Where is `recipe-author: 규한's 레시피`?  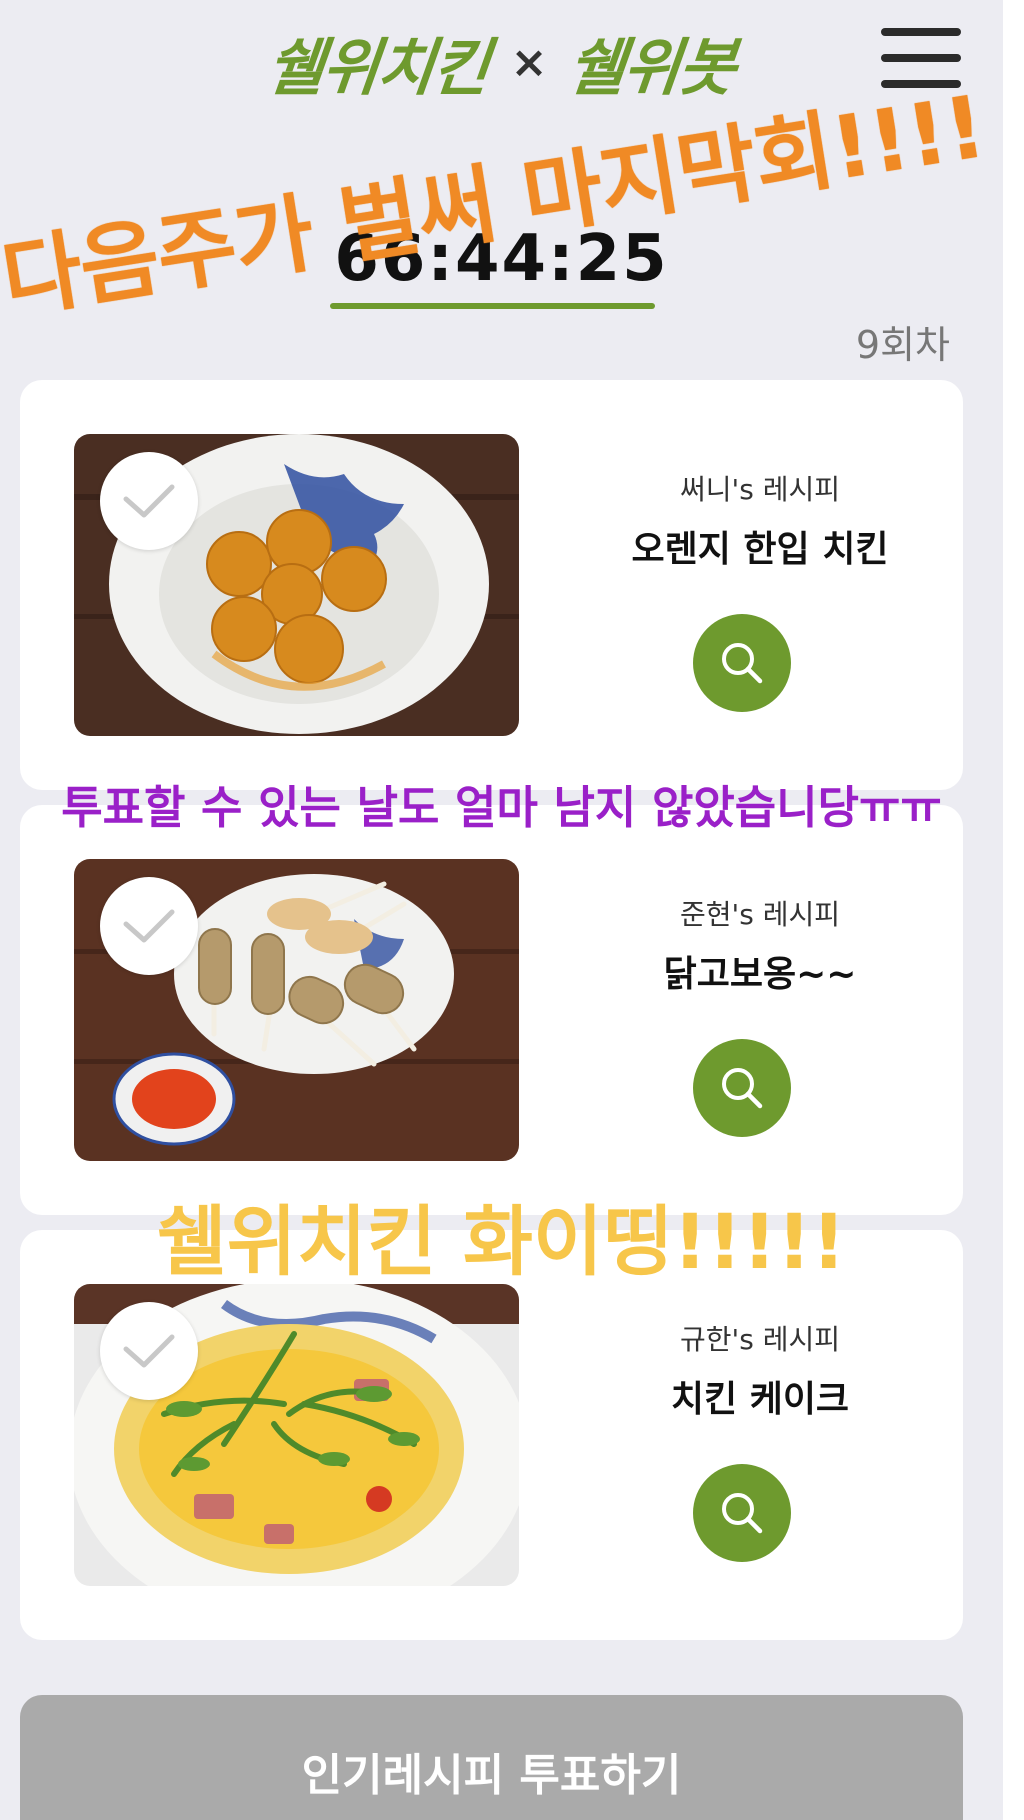
recipe-author: 규한's 레시피 is located at coordinates (760, 1339).